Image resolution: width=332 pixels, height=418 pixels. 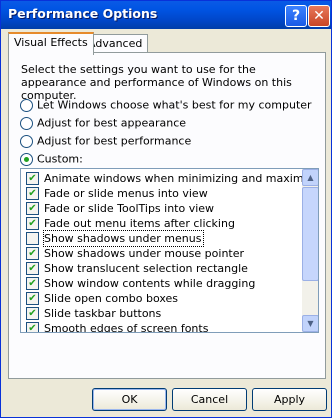 What do you see at coordinates (126, 327) in the screenshot?
I see `list-item-label: Smooth edges of screen fonts` at bounding box center [126, 327].